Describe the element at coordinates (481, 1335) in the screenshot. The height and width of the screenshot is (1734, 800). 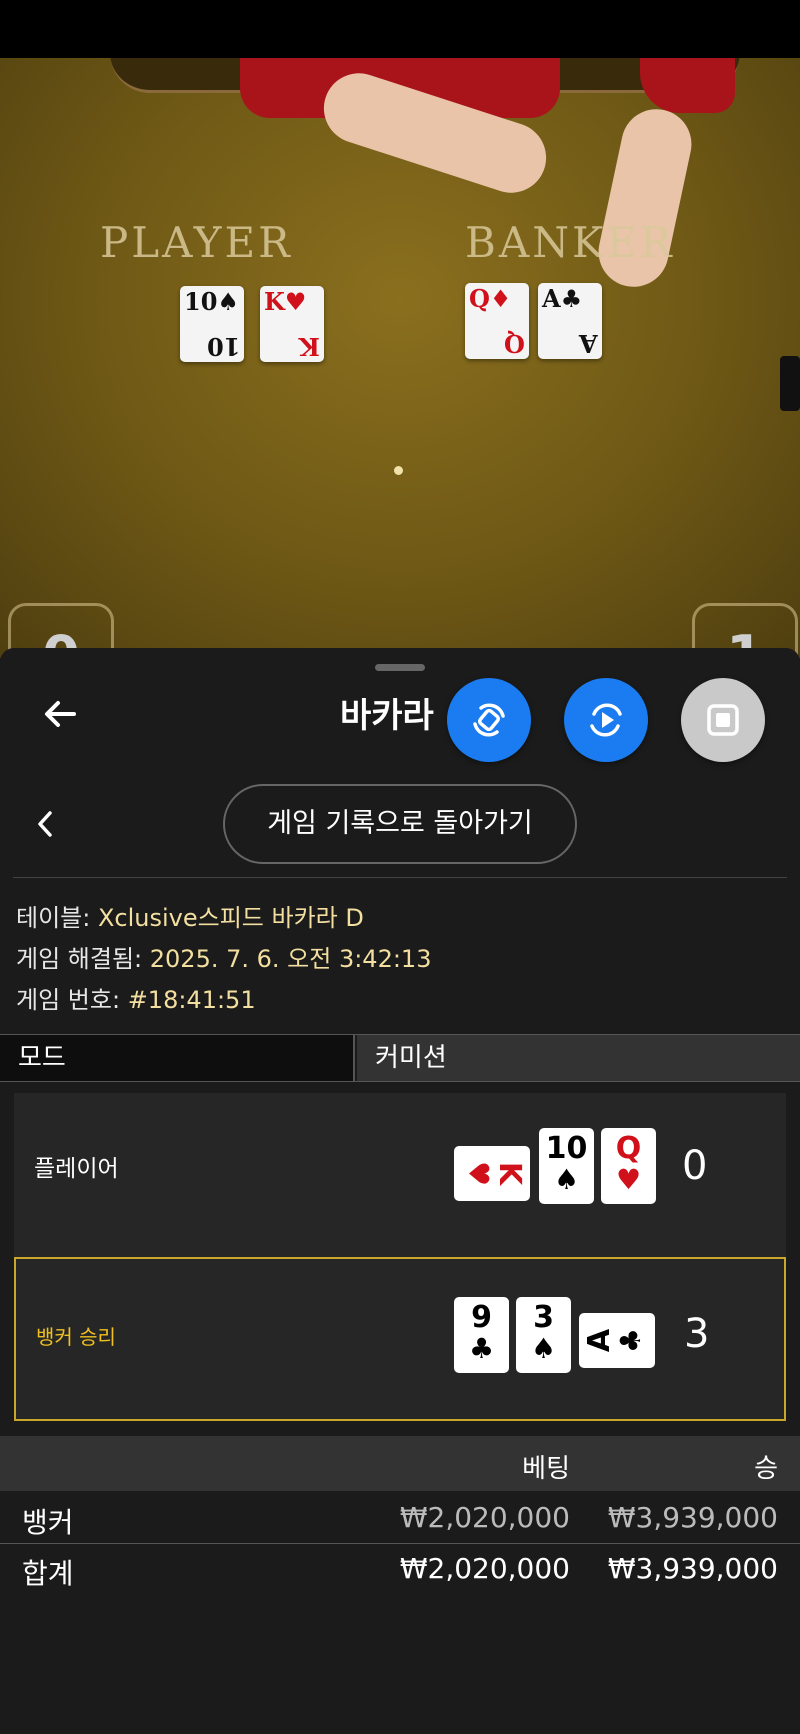
I see `playing-card: 9 ♣` at that location.